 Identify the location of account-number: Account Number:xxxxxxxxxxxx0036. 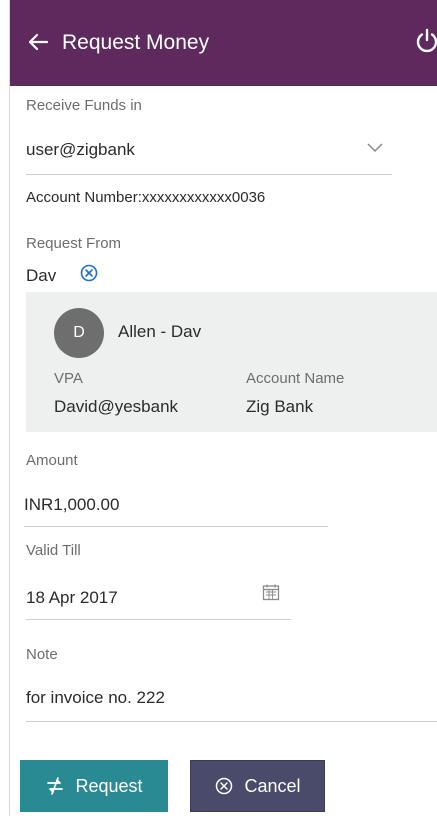
(146, 197).